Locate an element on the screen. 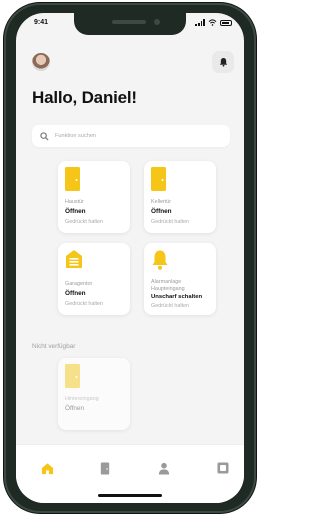 The height and width of the screenshot is (517, 320). notifications-button is located at coordinates (223, 62).